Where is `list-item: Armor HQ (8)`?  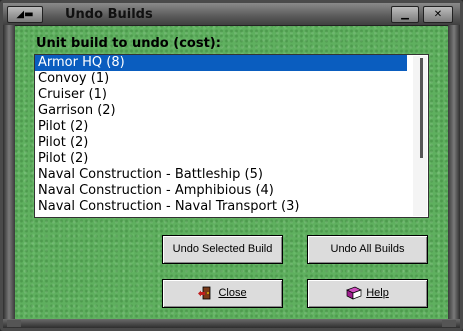 list-item: Armor HQ (8) is located at coordinates (221, 63).